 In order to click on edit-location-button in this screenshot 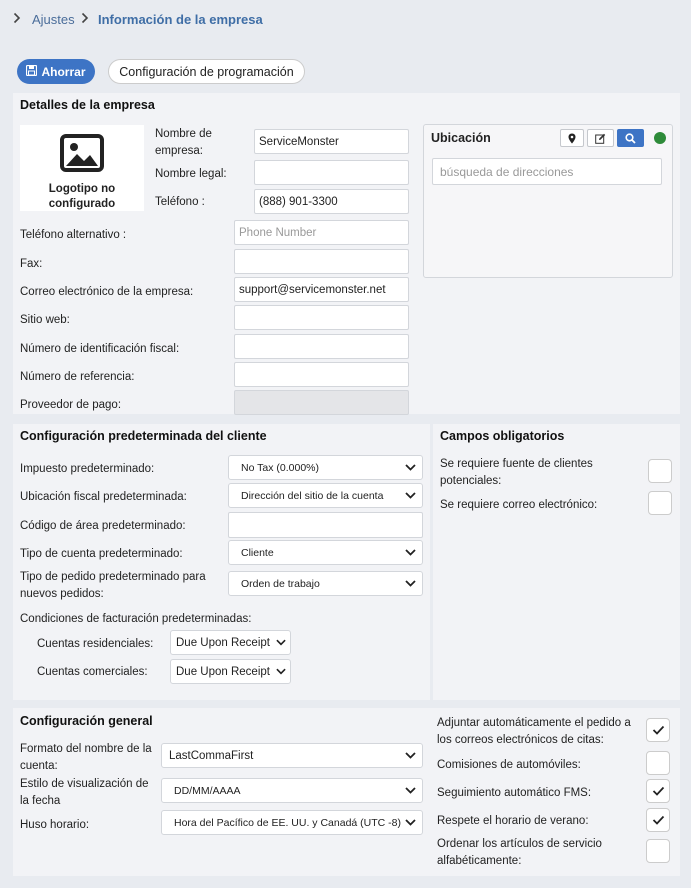, I will do `click(600, 138)`.